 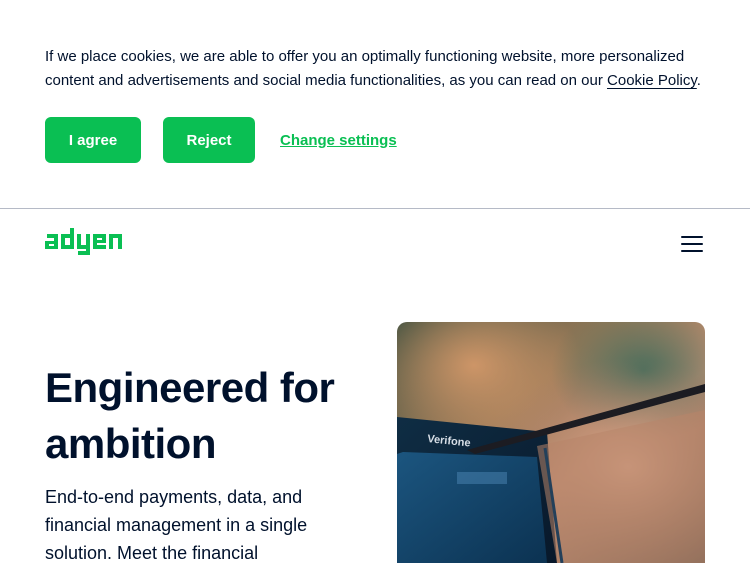 I want to click on adyen-logo, so click(x=90, y=243).